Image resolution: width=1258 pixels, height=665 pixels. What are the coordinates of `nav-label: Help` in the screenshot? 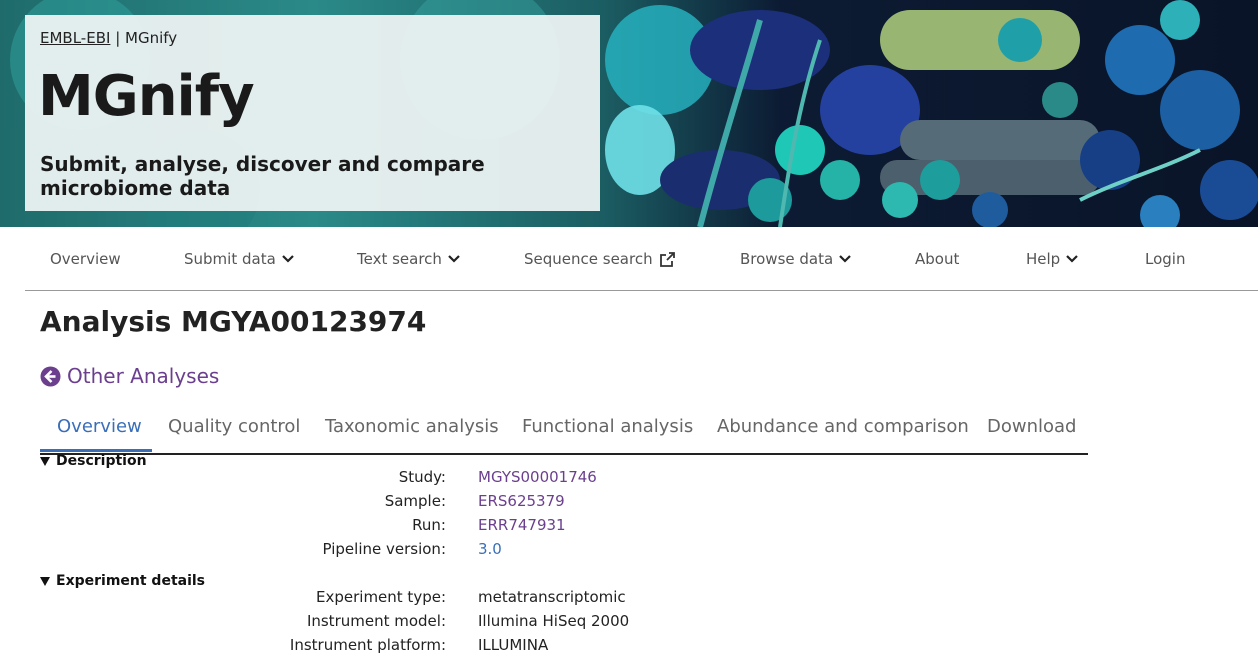 It's located at (1043, 259).